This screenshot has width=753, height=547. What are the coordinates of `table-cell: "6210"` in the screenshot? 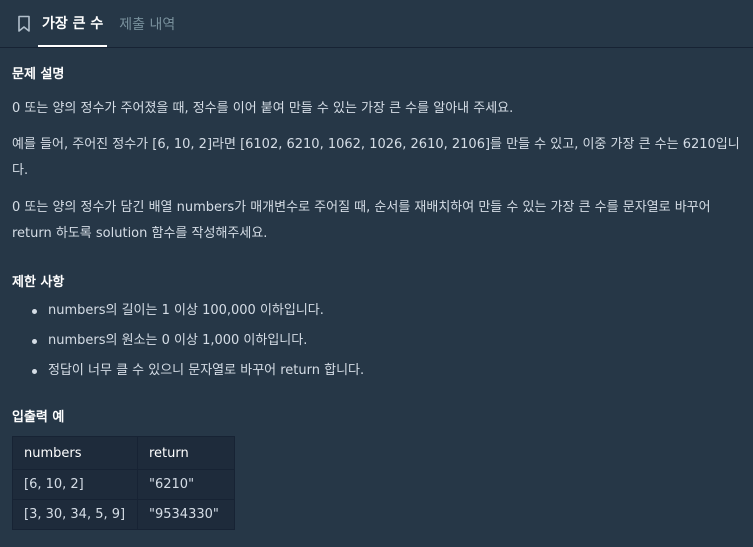 It's located at (186, 484).